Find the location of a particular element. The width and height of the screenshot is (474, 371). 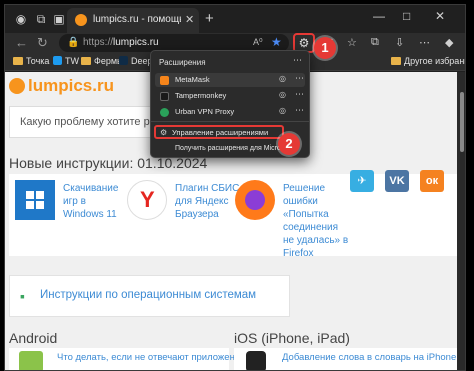

url-text: https://lumpics.ru is located at coordinates (121, 42).